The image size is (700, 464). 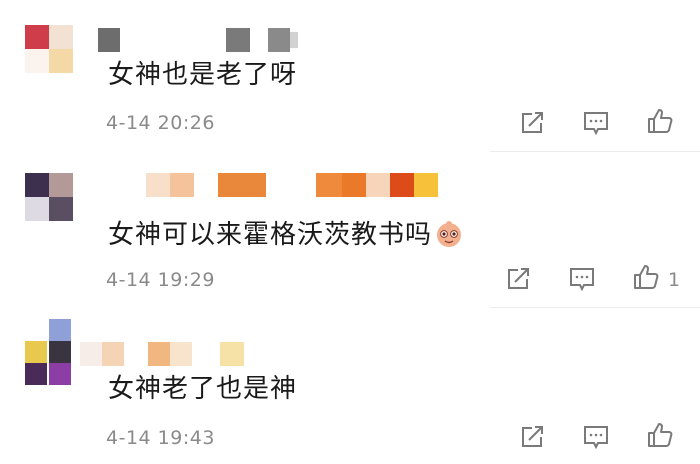 I want to click on grinning-emoji-icon, so click(x=449, y=234).